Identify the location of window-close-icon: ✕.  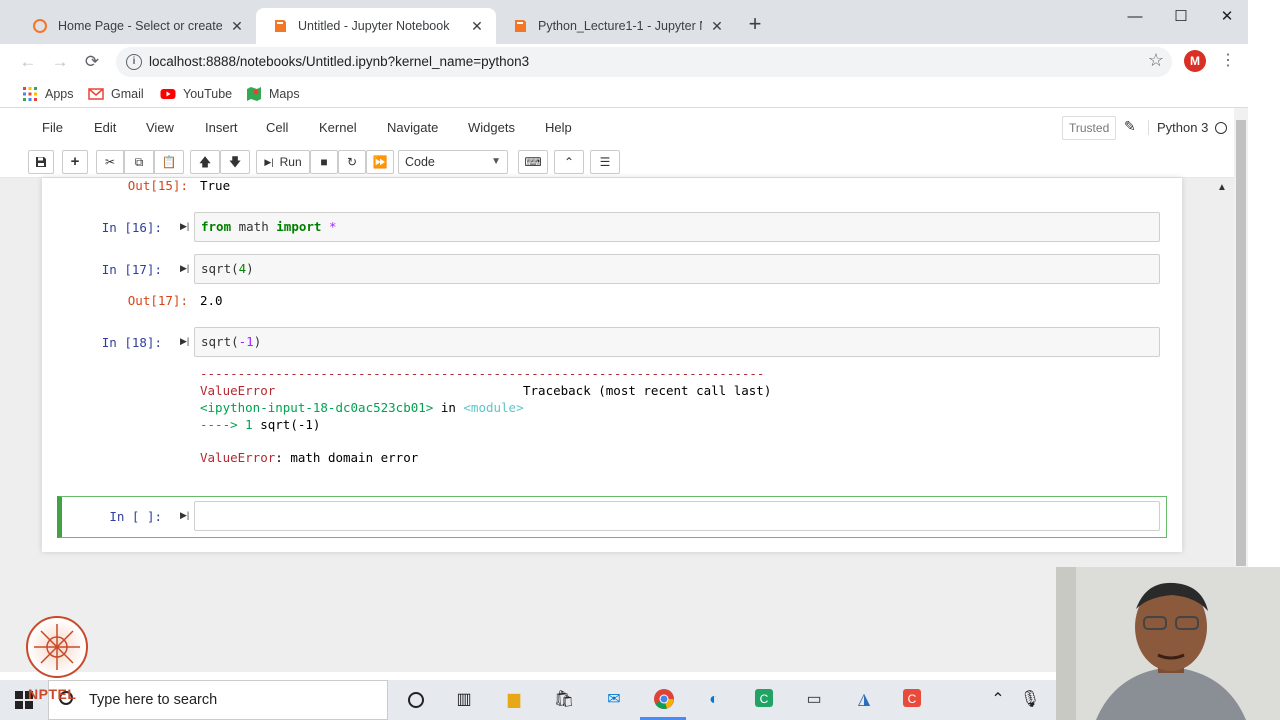
(1227, 17).